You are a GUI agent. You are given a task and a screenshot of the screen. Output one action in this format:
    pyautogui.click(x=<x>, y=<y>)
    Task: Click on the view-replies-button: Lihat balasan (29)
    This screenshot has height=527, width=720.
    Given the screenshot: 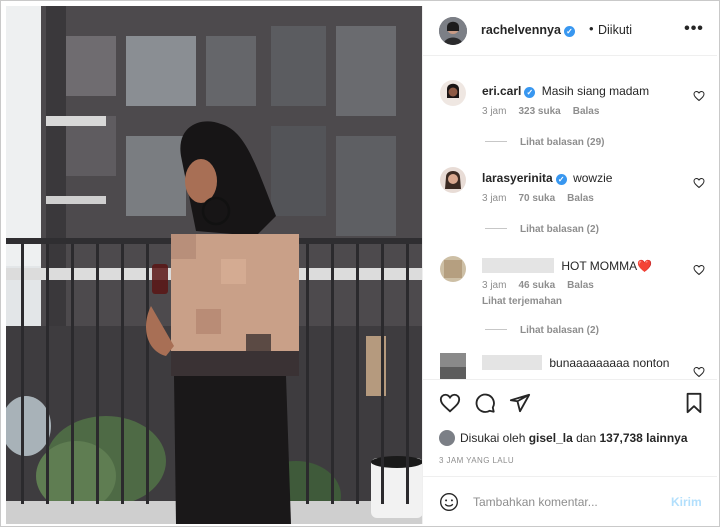 What is the action you would take?
    pyautogui.click(x=544, y=142)
    